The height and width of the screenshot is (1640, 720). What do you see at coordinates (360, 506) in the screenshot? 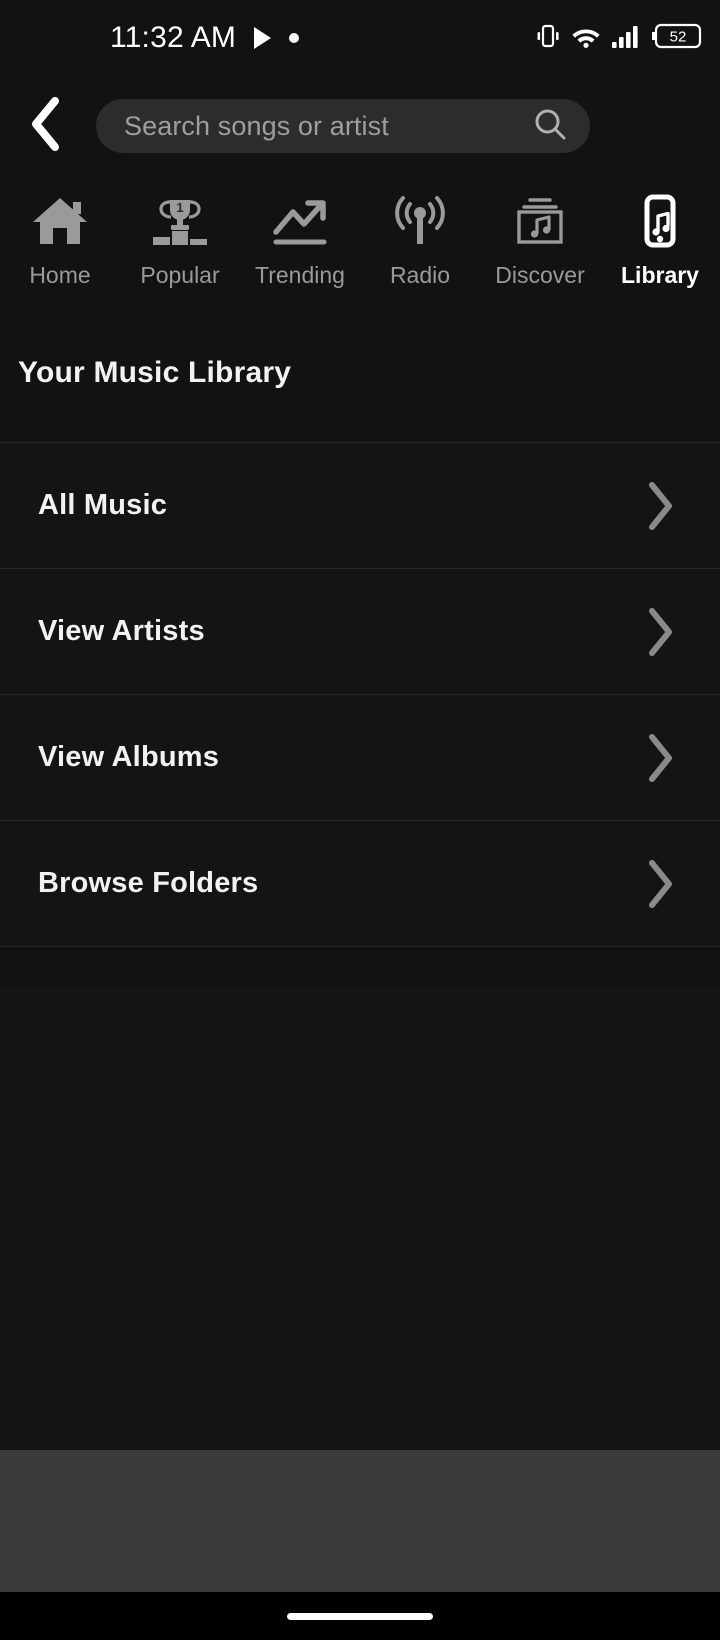
I see `list-item-all-music: All Music` at bounding box center [360, 506].